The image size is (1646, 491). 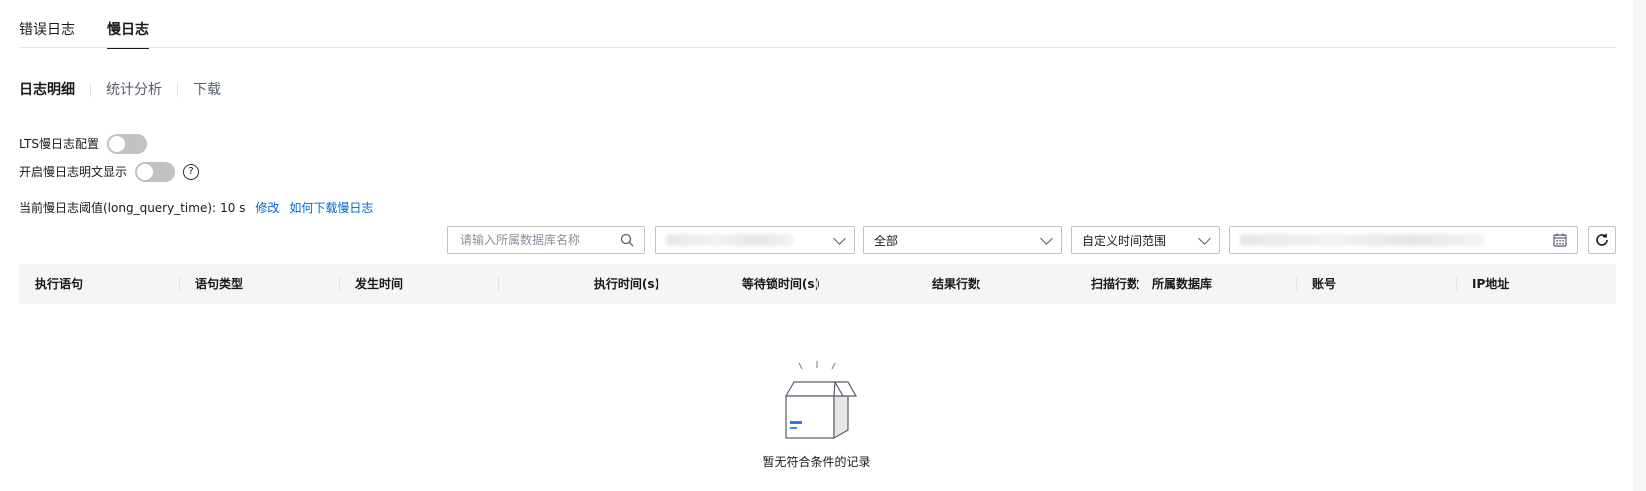 What do you see at coordinates (962, 240) in the screenshot?
I see `statement-type-select: 全部` at bounding box center [962, 240].